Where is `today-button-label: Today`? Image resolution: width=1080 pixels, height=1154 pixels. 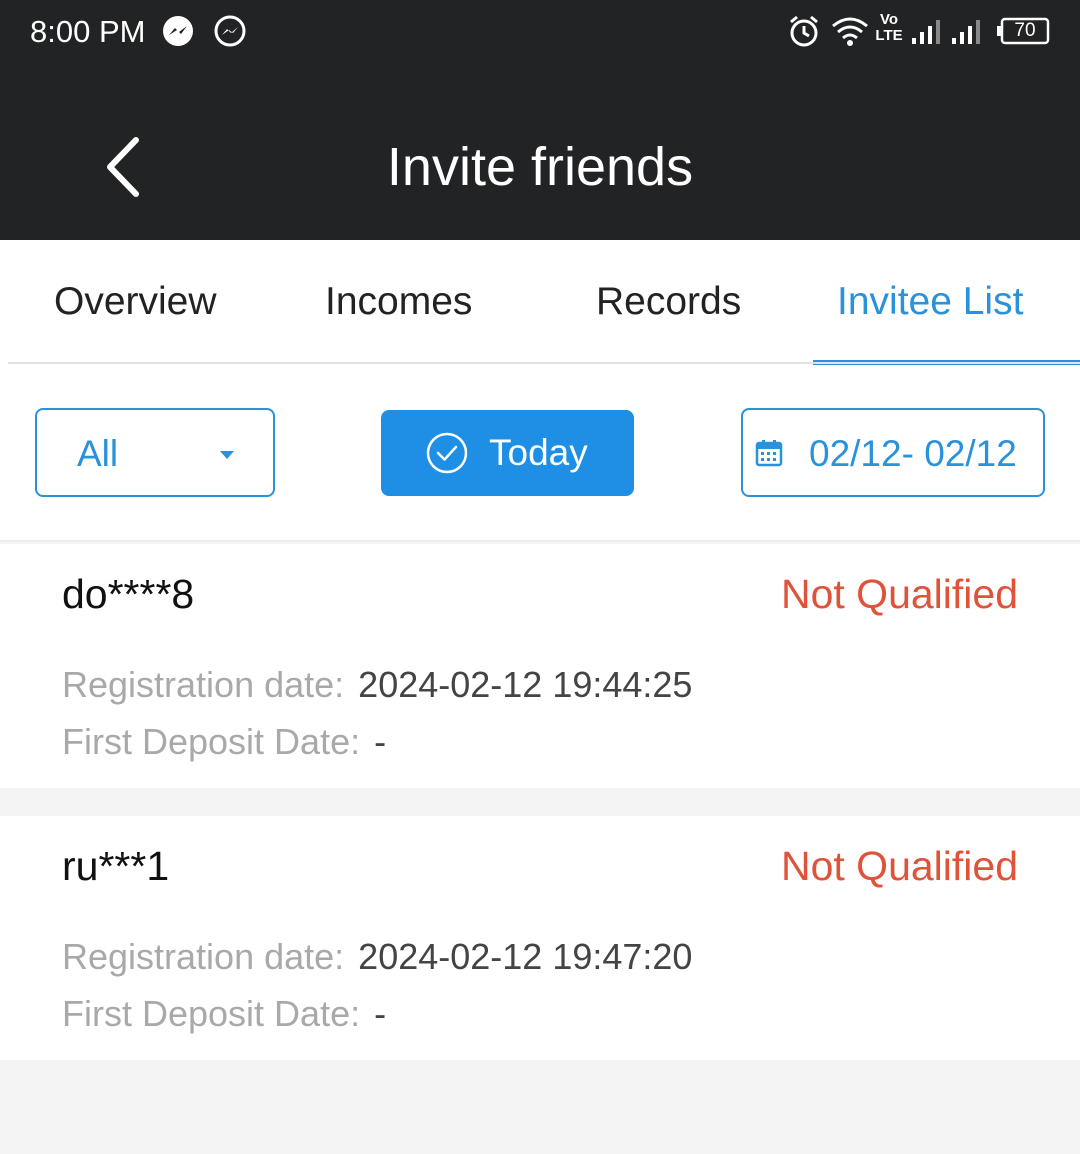 today-button-label: Today is located at coordinates (538, 452).